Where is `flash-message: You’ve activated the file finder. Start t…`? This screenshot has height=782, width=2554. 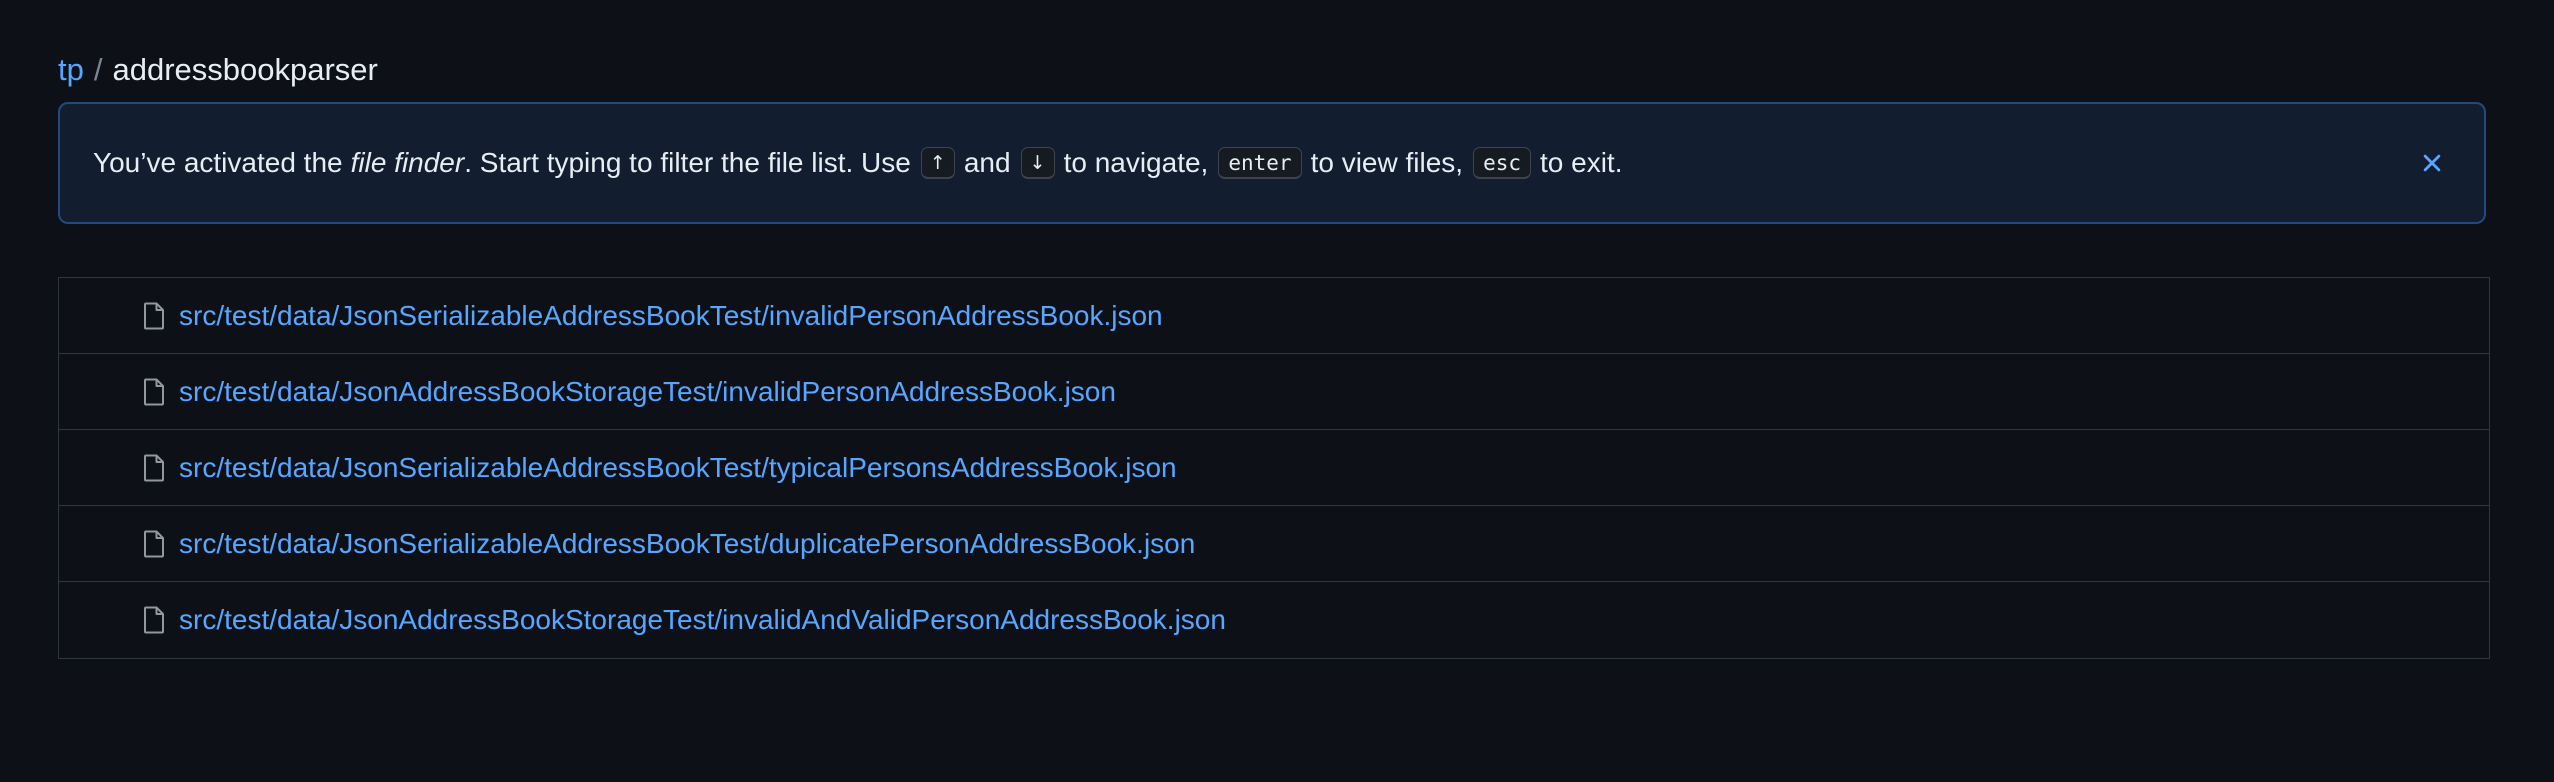
flash-message: You’ve activated the file finder. Start t… is located at coordinates (857, 163).